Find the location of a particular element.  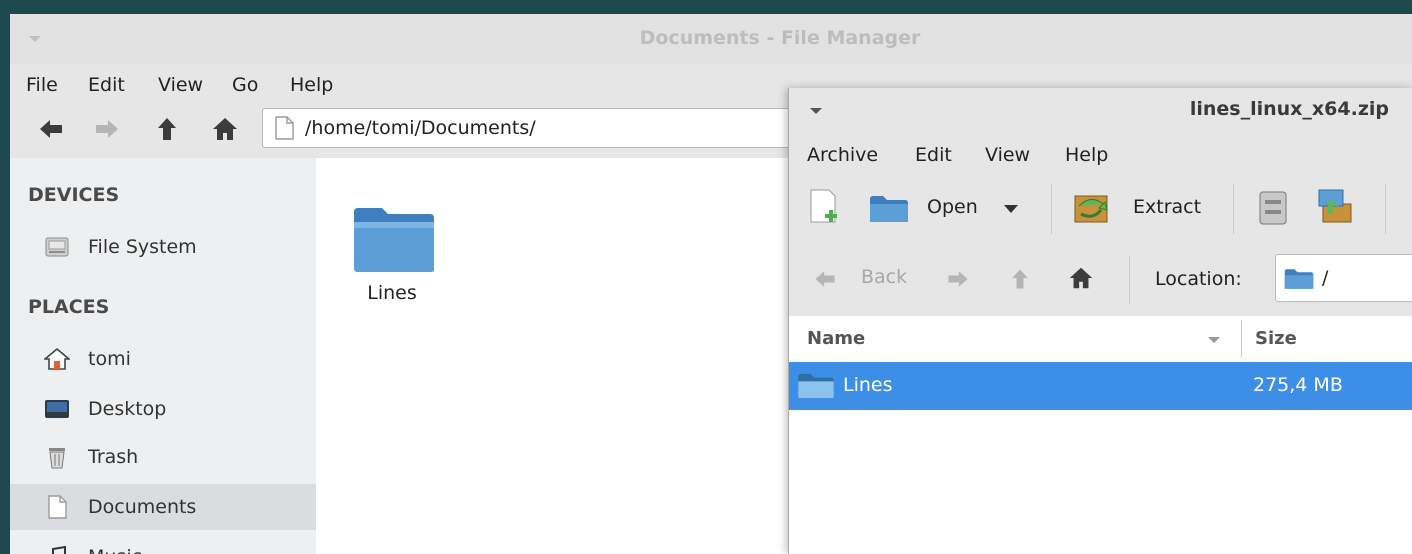

sidebar-item-label: File System is located at coordinates (142, 247).